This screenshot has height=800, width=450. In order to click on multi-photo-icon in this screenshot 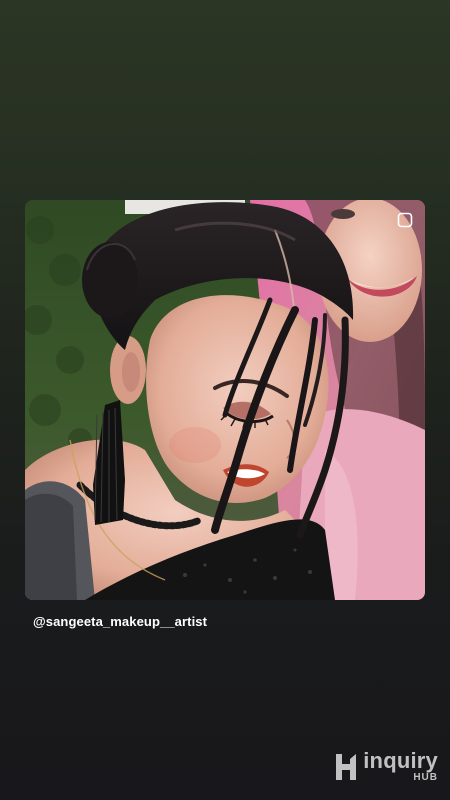, I will do `click(405, 220)`.